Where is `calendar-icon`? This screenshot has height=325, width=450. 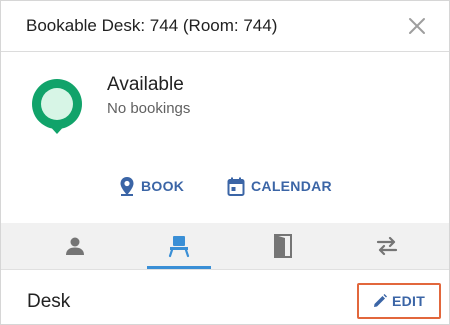 calendar-icon is located at coordinates (236, 186).